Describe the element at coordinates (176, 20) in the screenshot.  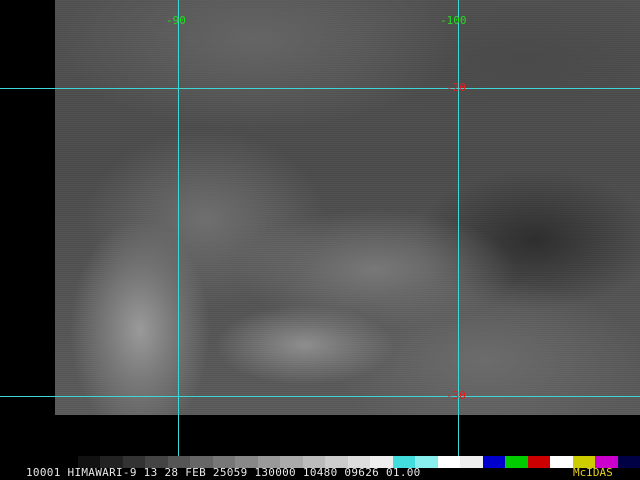
I see `longitude-label-90: -90` at that location.